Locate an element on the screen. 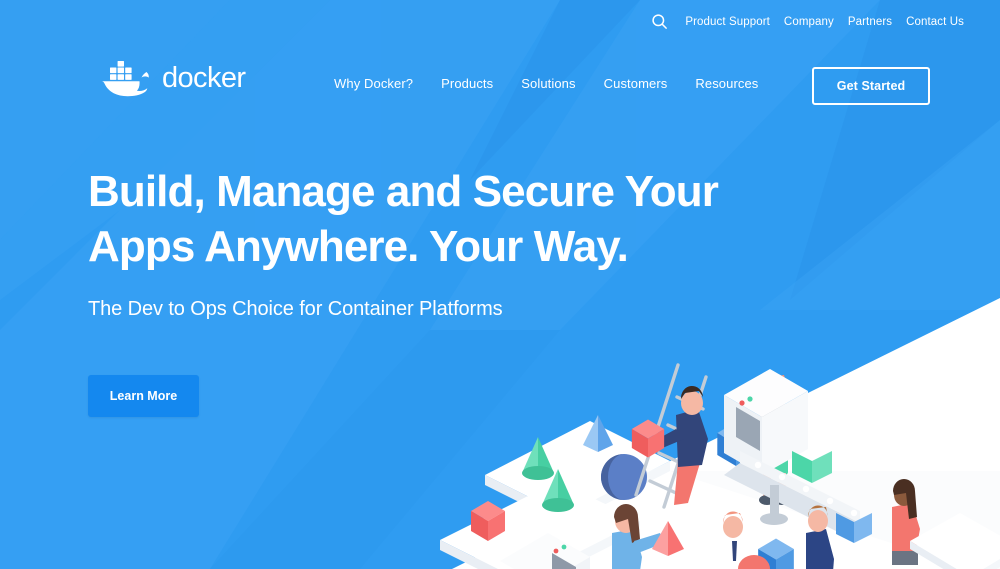 The height and width of the screenshot is (569, 1000). utility-nav-item-partners: Partners is located at coordinates (870, 22).